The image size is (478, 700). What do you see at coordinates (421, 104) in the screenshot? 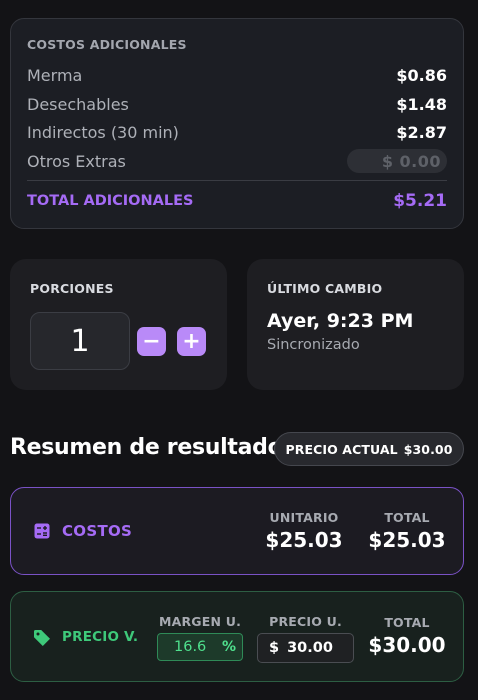
I see `cost-row-value: $1.48` at bounding box center [421, 104].